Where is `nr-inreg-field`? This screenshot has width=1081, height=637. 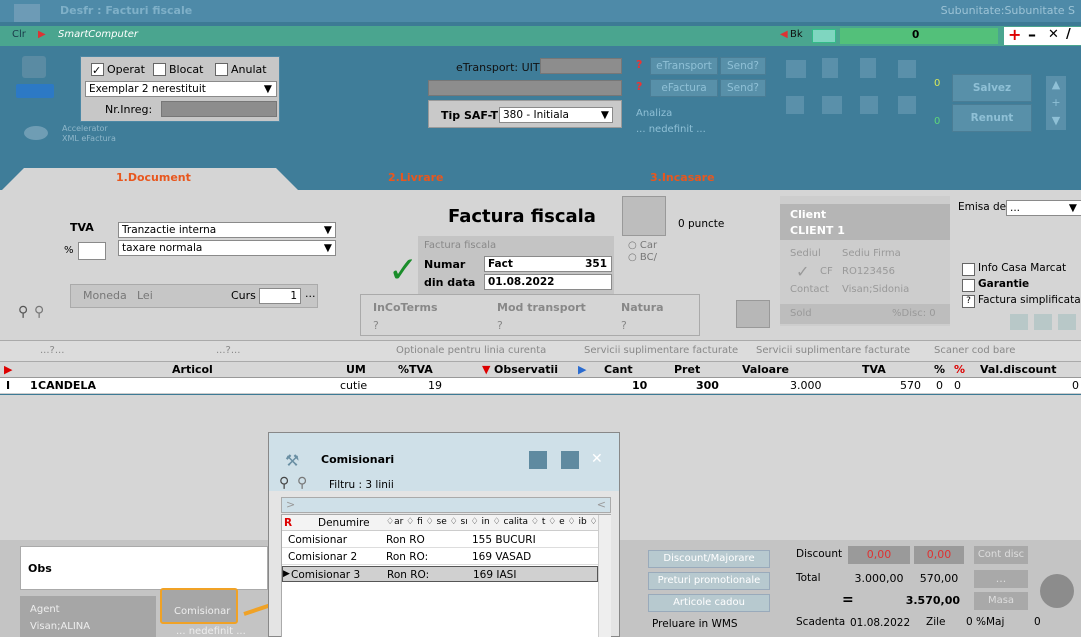
nr-inreg-field is located at coordinates (219, 109).